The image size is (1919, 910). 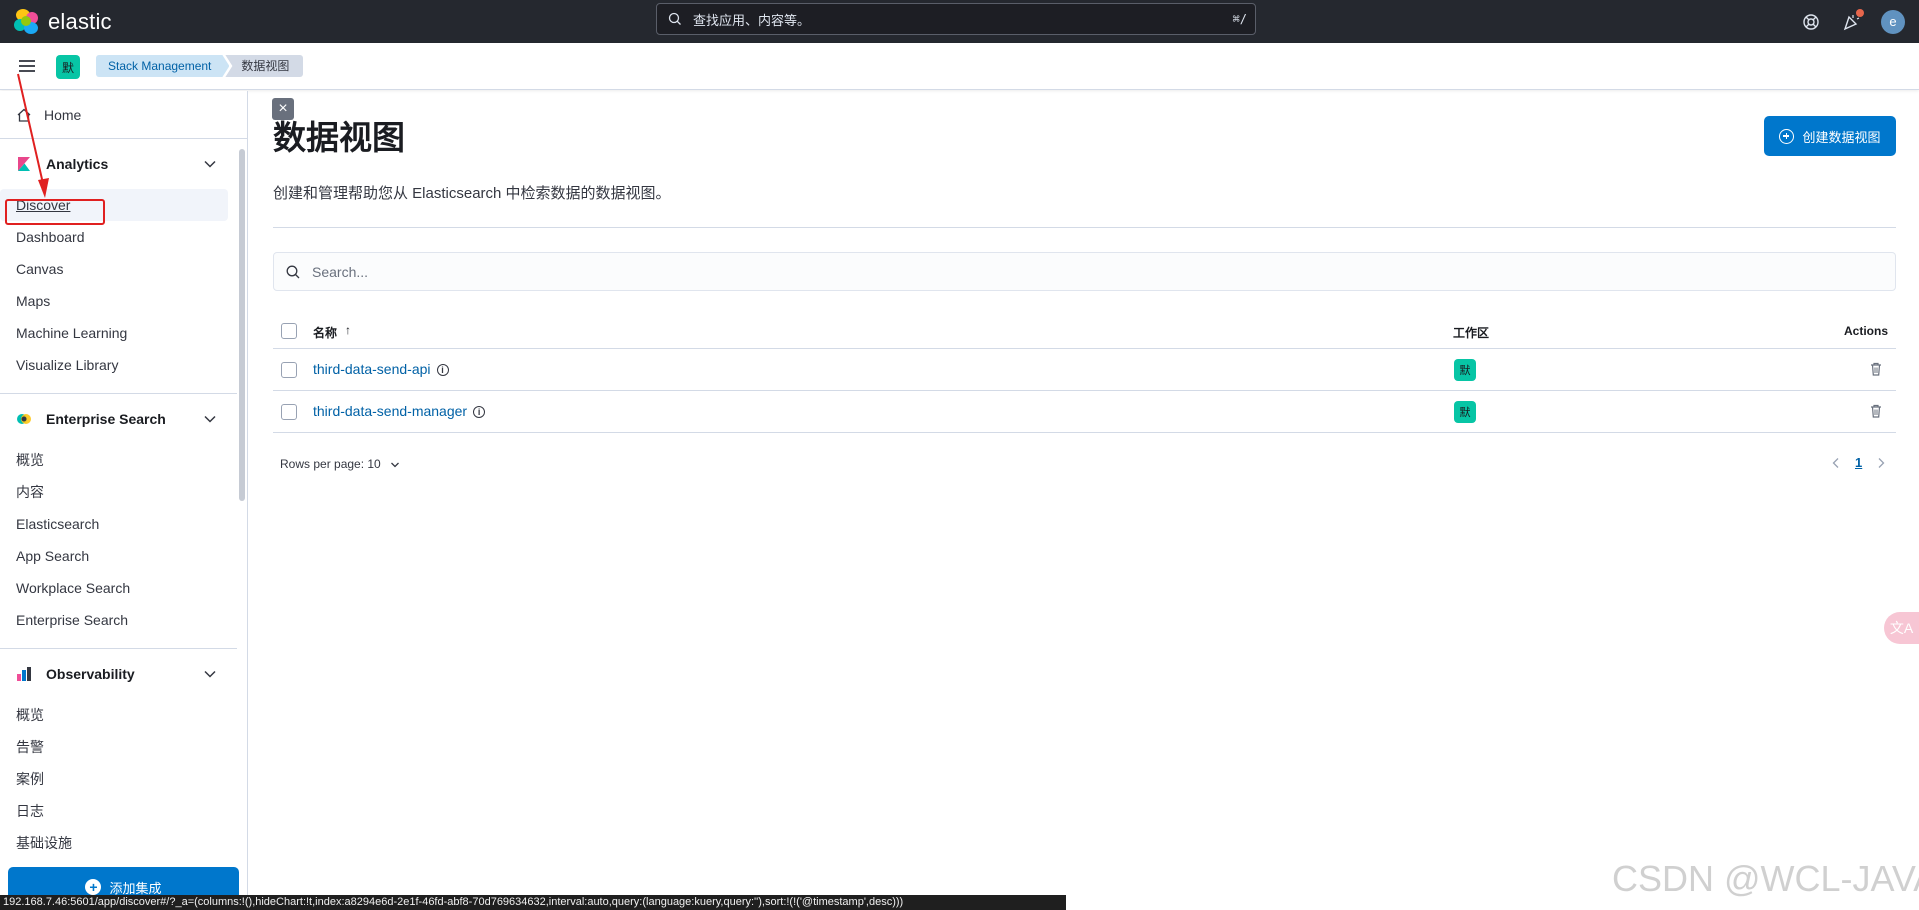 I want to click on nav-item-content: 内容, so click(x=123, y=492).